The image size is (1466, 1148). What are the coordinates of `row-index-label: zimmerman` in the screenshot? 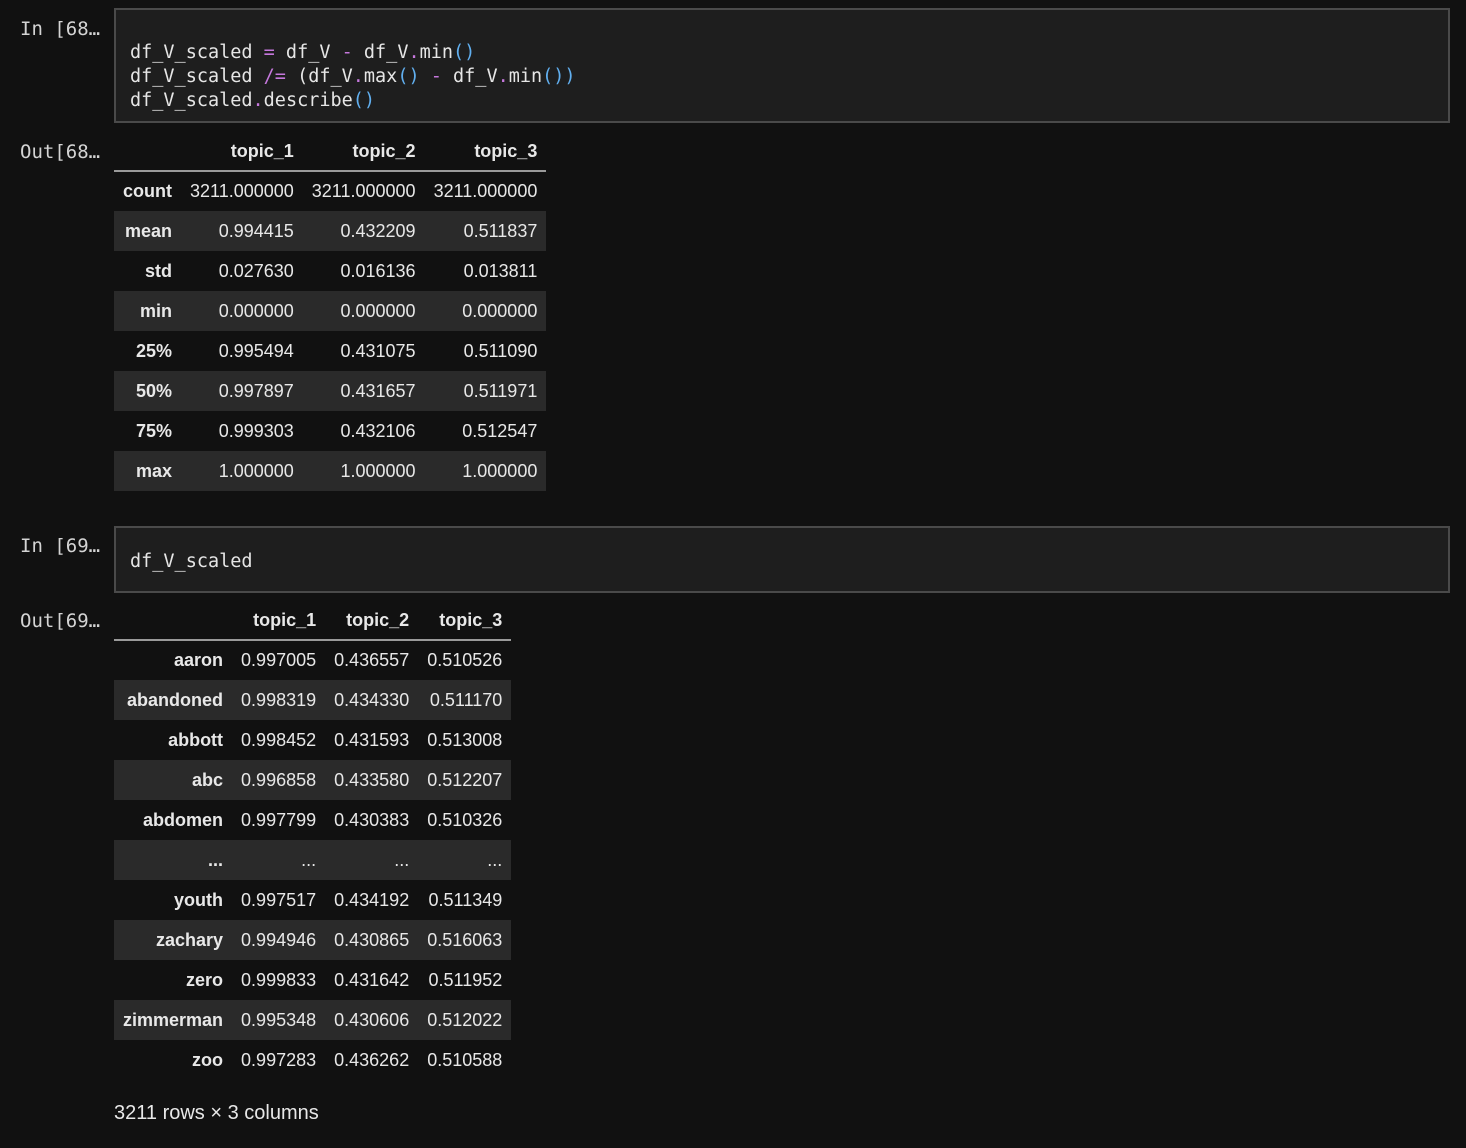 It's located at (173, 1019).